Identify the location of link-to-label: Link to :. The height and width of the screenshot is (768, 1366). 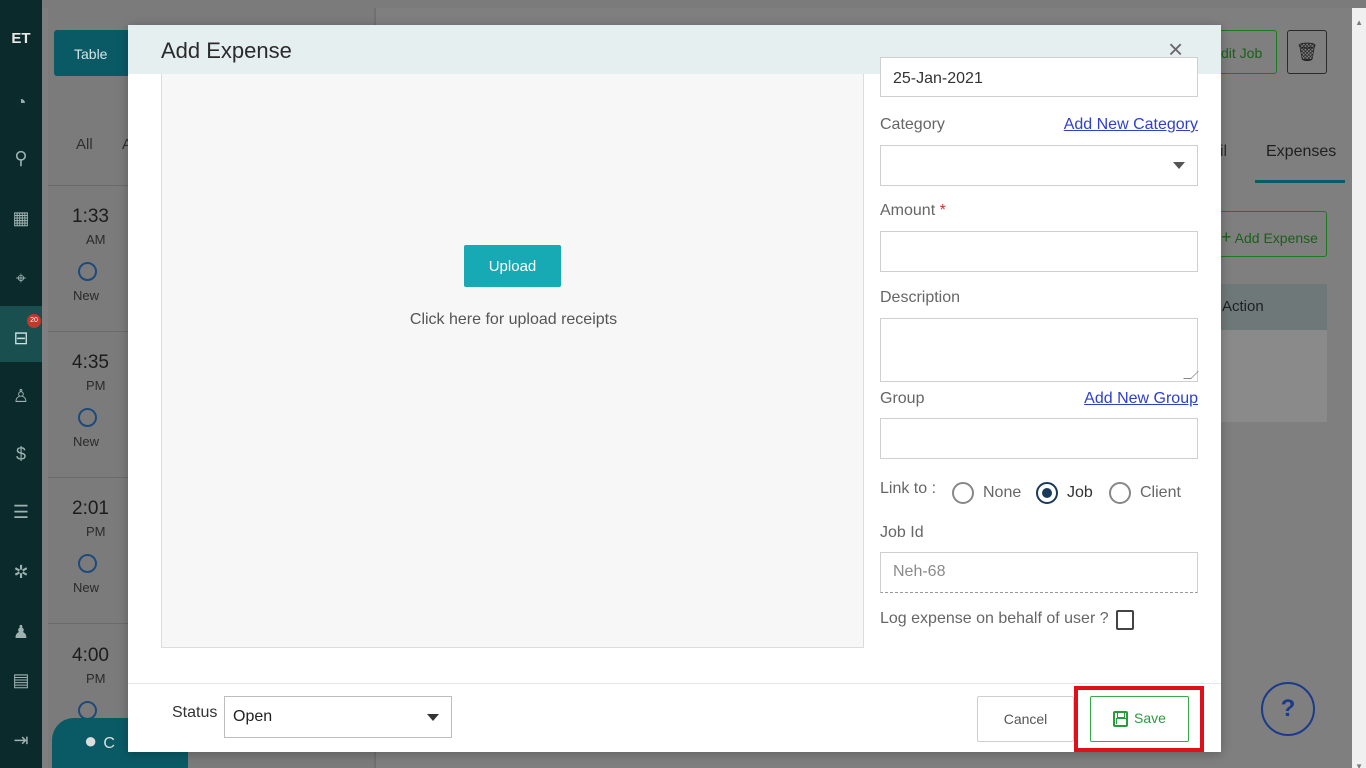
(908, 488).